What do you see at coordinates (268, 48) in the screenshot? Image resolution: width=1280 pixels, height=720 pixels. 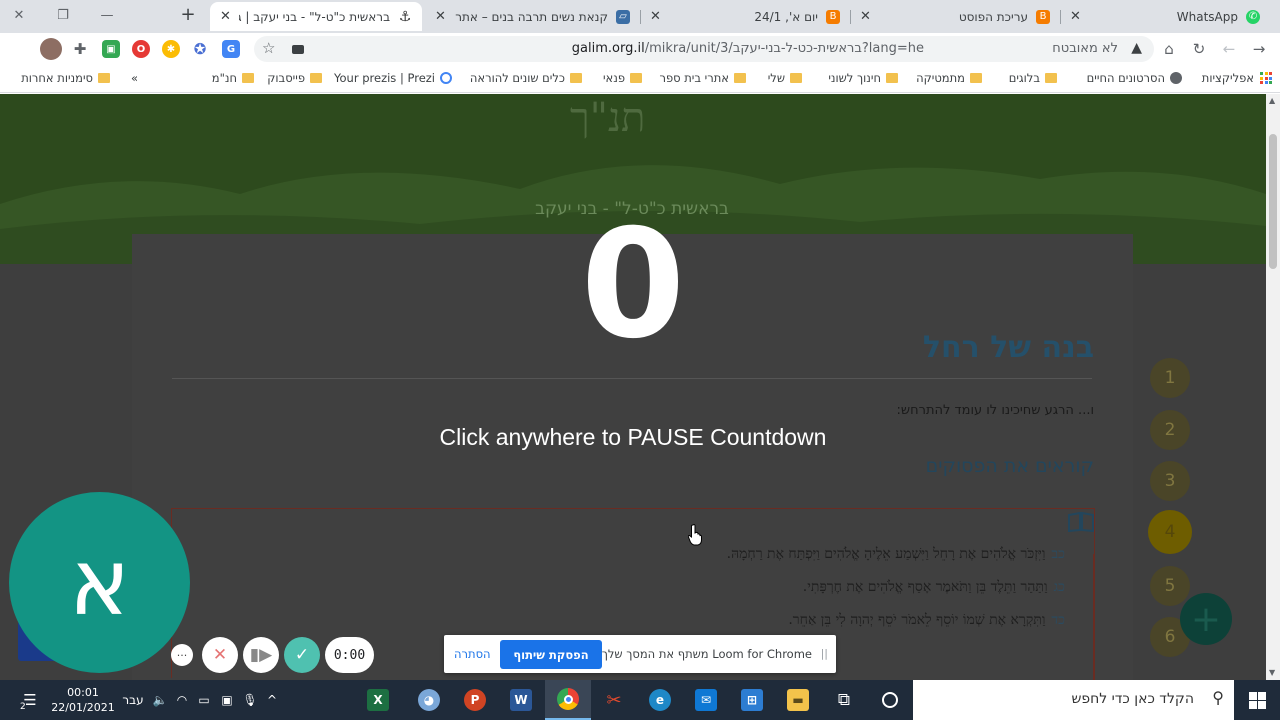 I see `bookmark-star-icon: ☆` at bounding box center [268, 48].